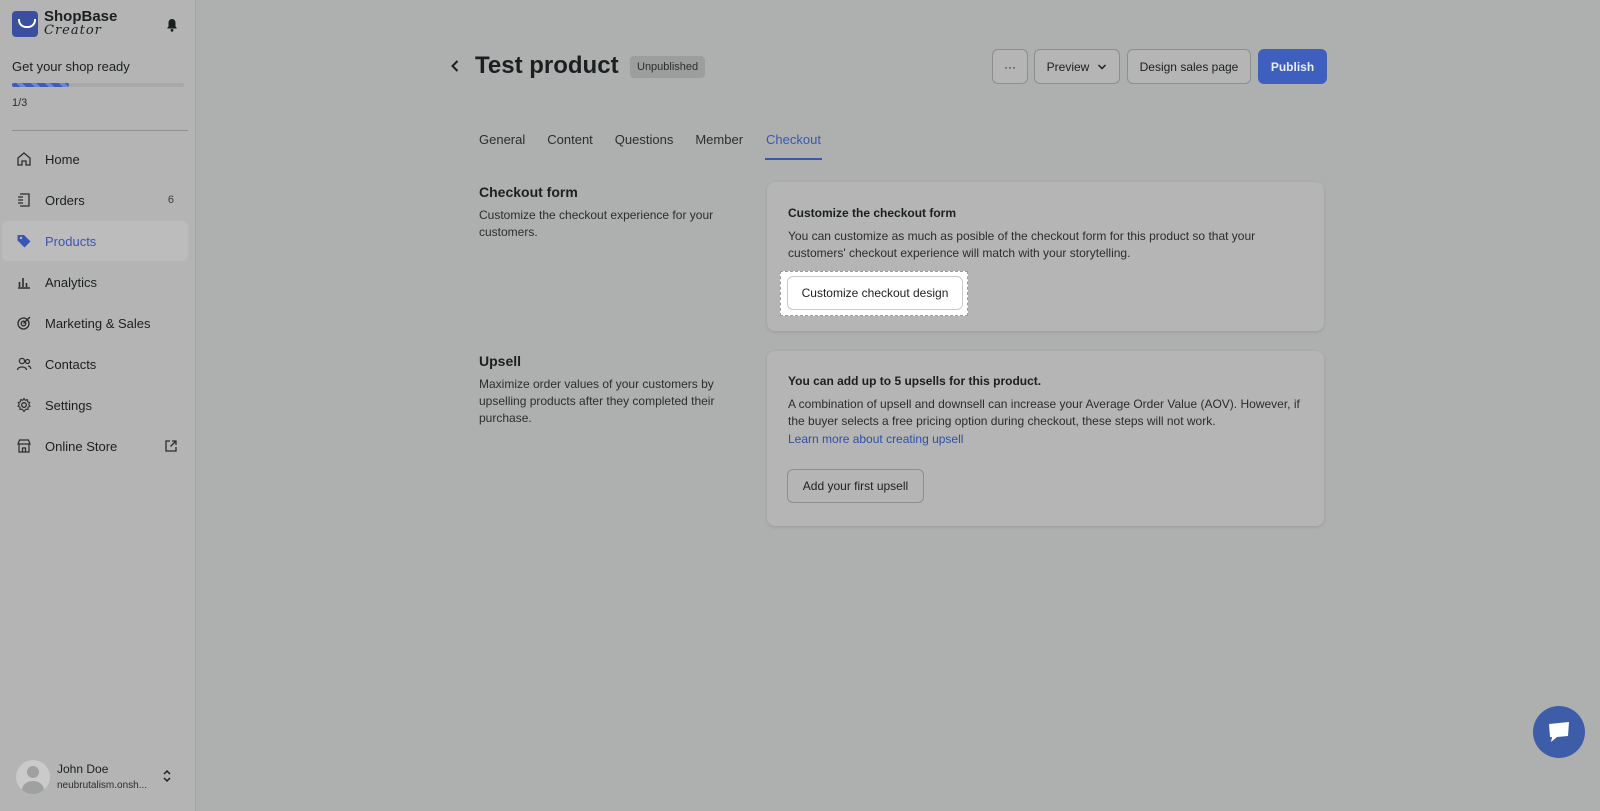  I want to click on sidebar-item-analytics: Analytics, so click(95, 282).